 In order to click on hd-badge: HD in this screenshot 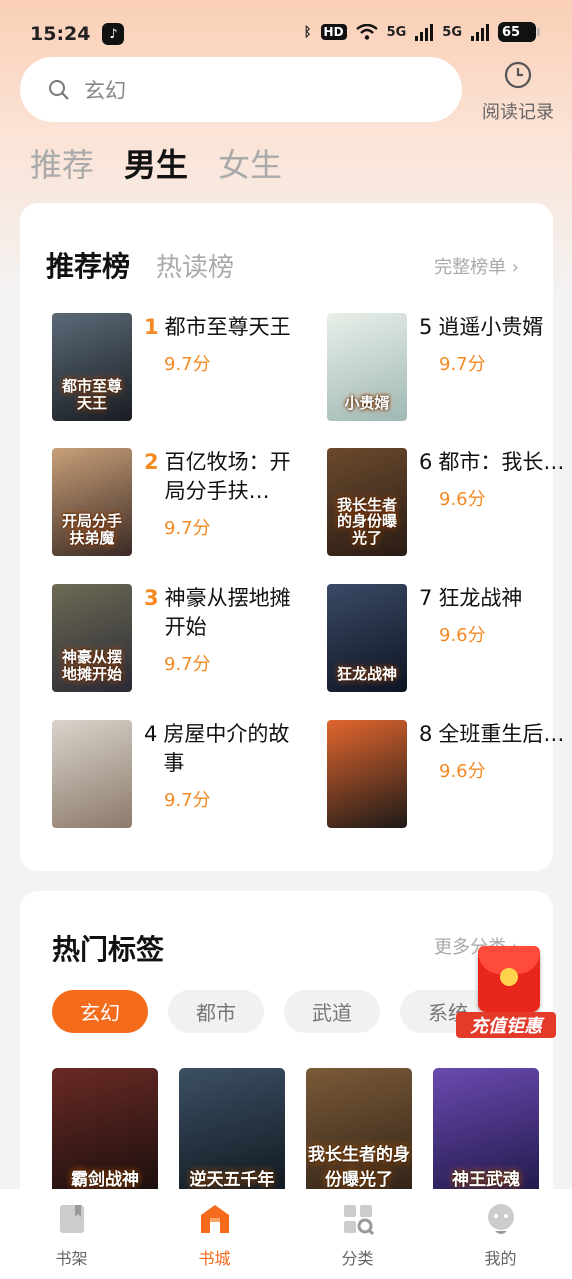, I will do `click(333, 32)`.